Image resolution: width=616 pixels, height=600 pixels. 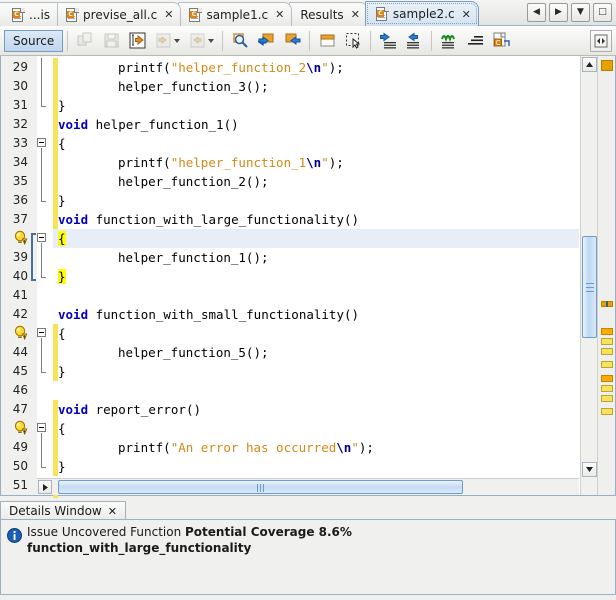 I want to click on tab-previse-all-c: Cprevise_all.c ✕, so click(x=118, y=14).